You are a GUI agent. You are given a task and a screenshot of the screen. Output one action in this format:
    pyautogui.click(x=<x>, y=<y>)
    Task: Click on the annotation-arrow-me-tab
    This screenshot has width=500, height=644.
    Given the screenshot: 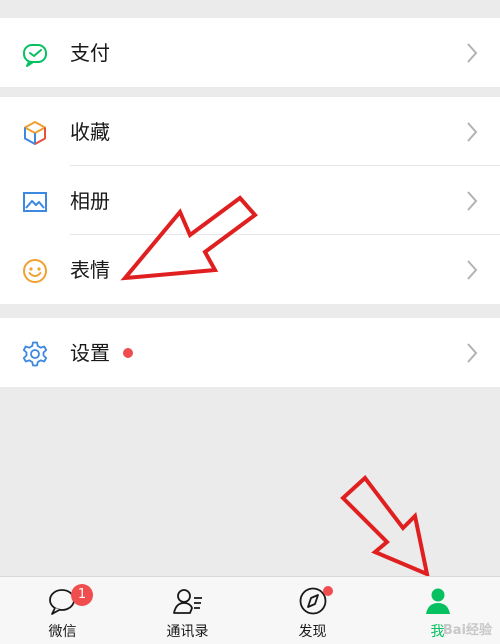 What is the action you would take?
    pyautogui.click(x=385, y=526)
    